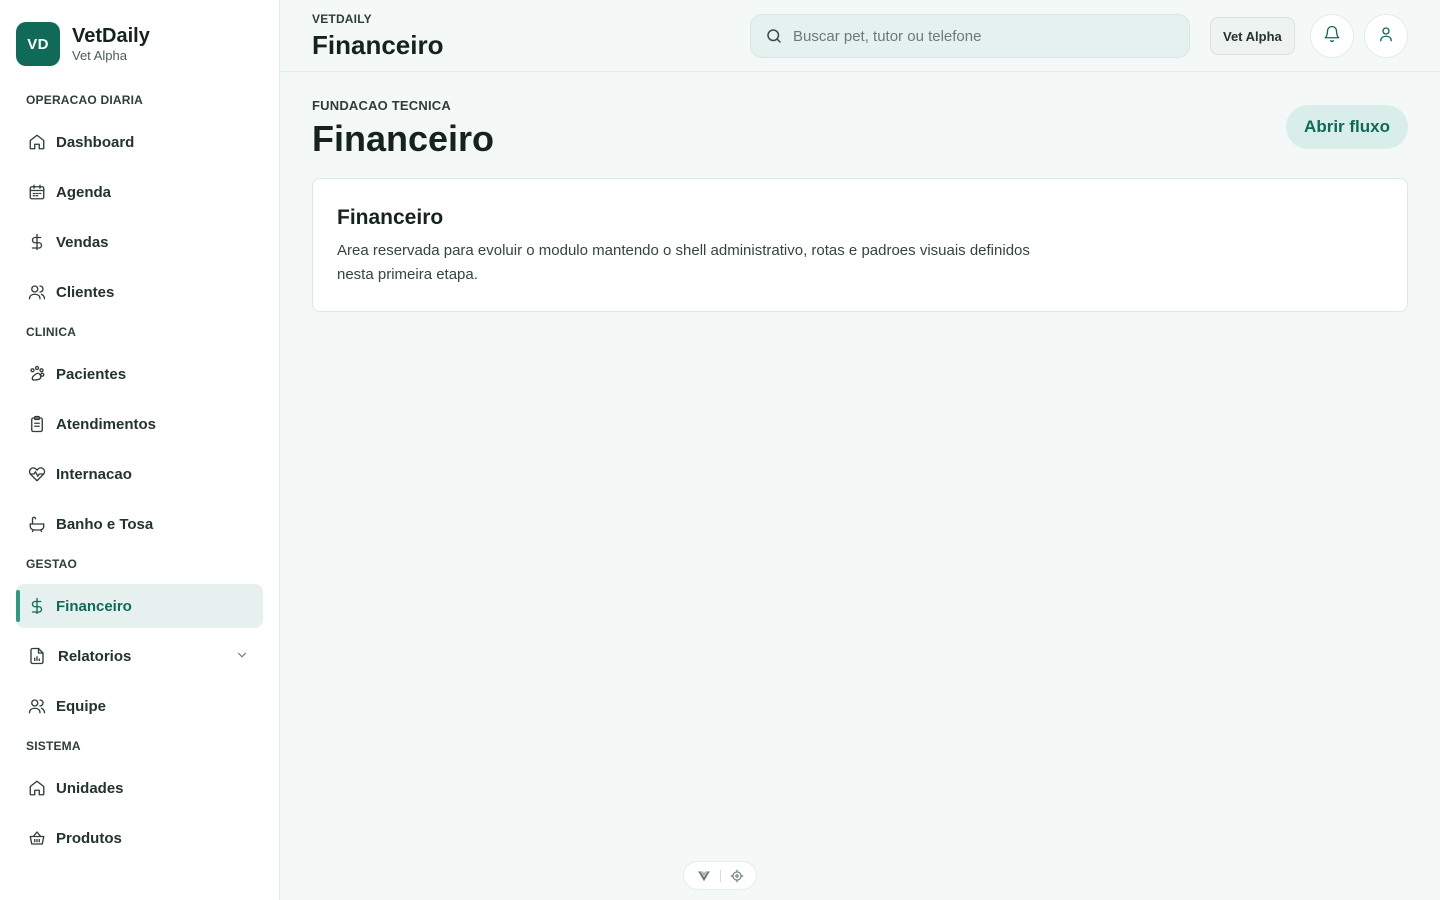 The height and width of the screenshot is (900, 1440). What do you see at coordinates (105, 524) in the screenshot?
I see `sidebar-item-label: Banho e Tosa` at bounding box center [105, 524].